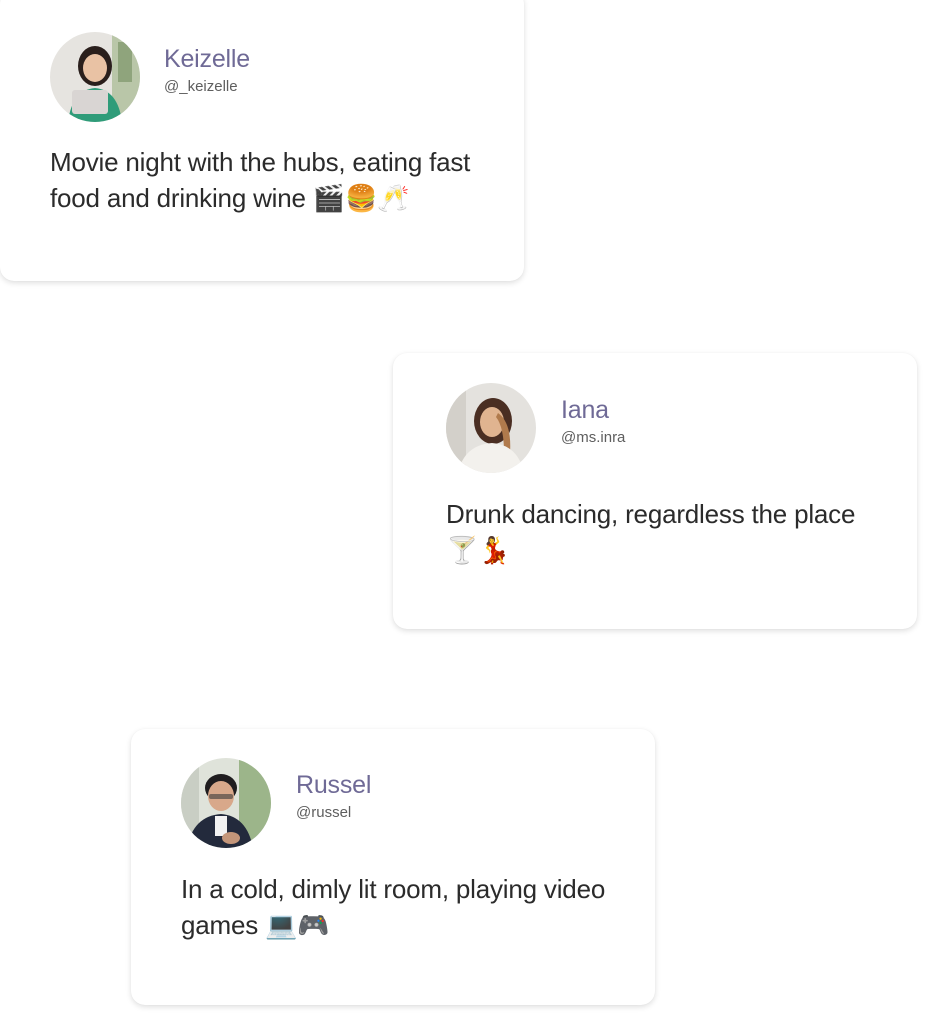  Describe the element at coordinates (207, 59) in the screenshot. I see `user-name: Keizelle` at that location.